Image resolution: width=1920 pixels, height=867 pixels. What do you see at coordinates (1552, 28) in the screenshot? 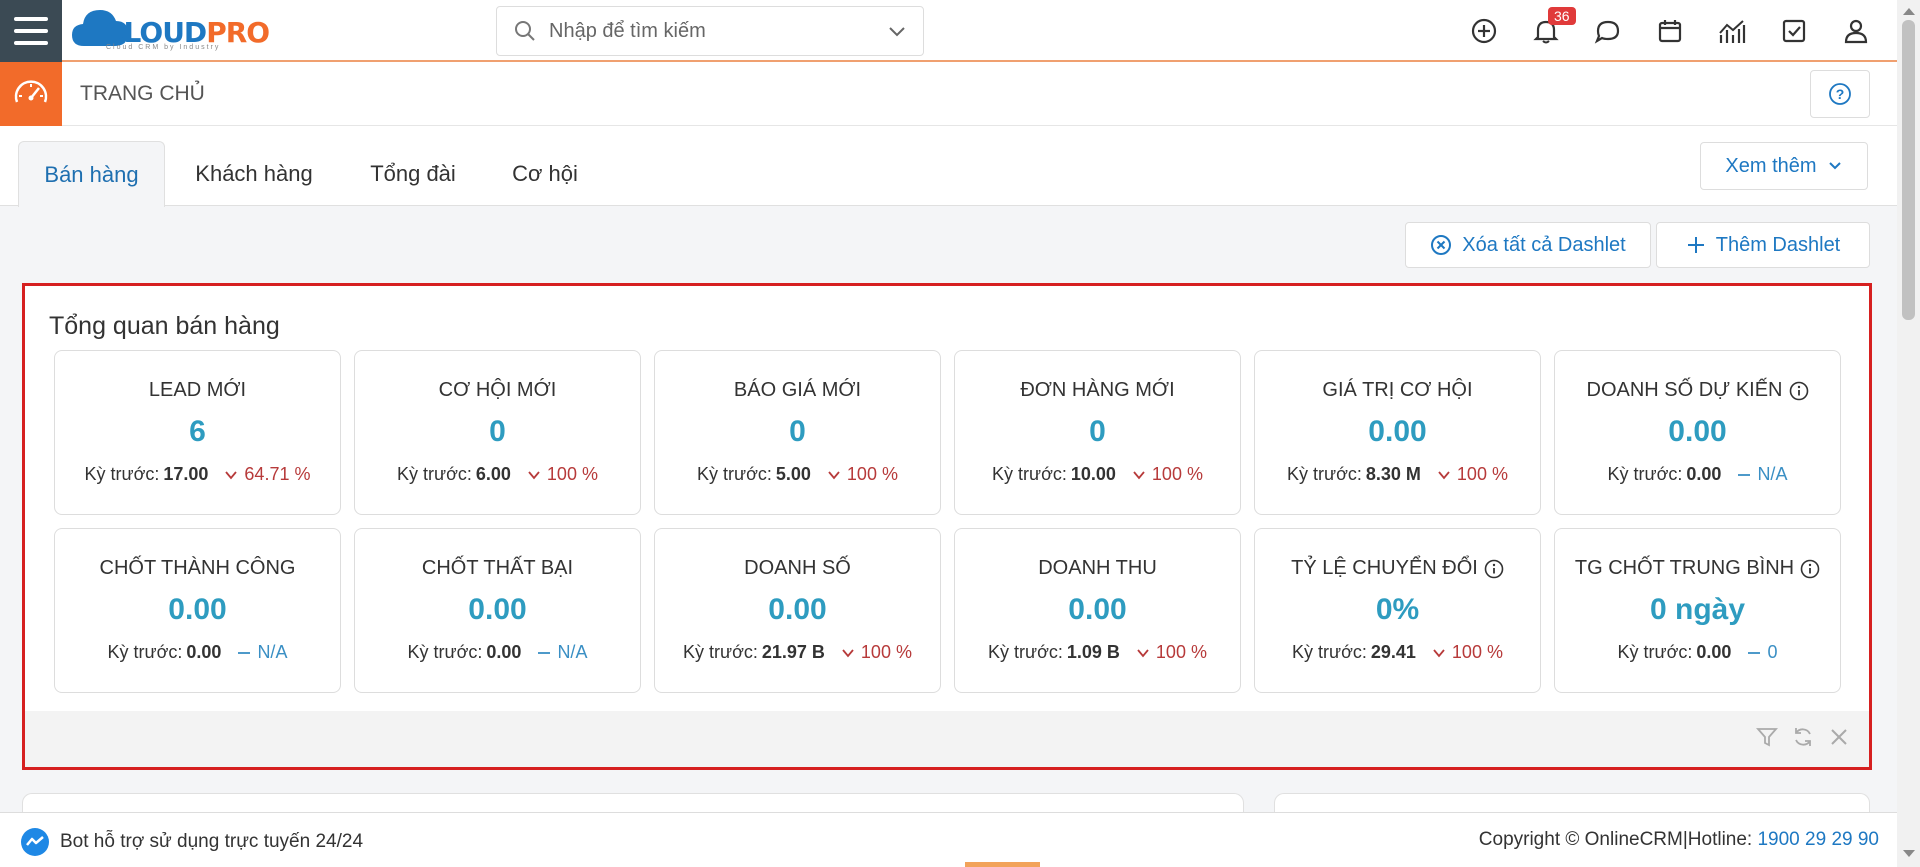
I see `bell-icon: 36` at bounding box center [1552, 28].